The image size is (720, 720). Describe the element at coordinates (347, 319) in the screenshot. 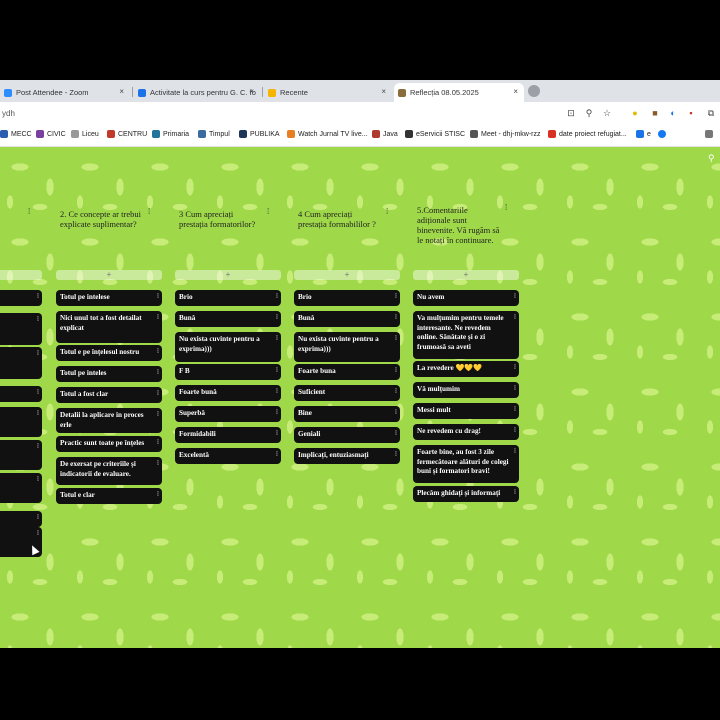

I see `post-card: Bună ⁞` at that location.